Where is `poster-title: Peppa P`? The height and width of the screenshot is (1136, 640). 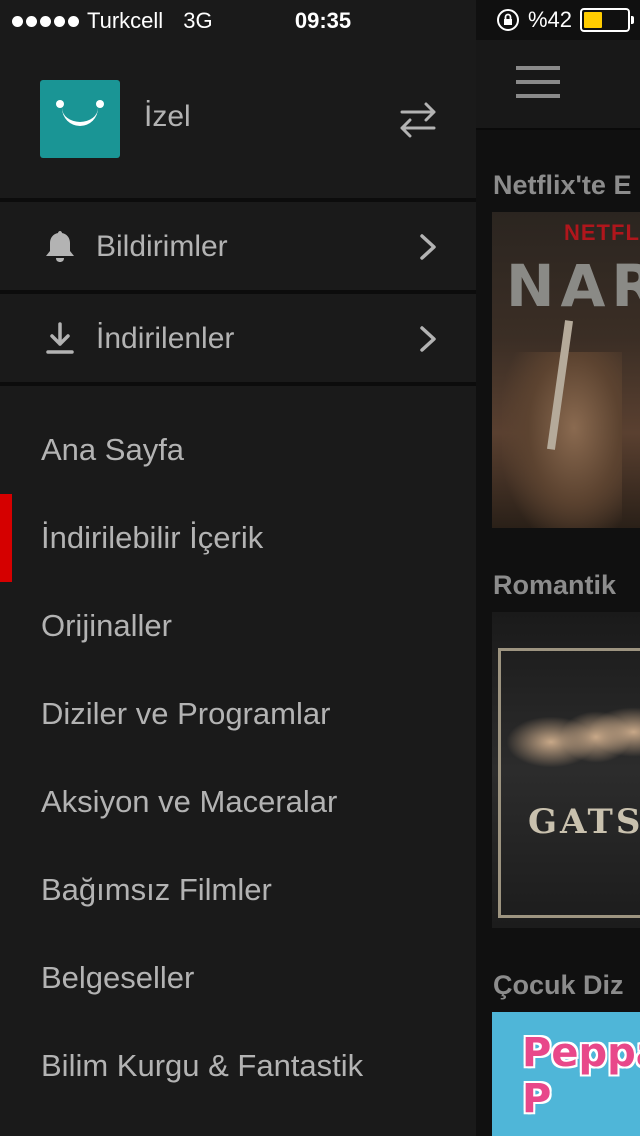
poster-title: Peppa P is located at coordinates (581, 1076).